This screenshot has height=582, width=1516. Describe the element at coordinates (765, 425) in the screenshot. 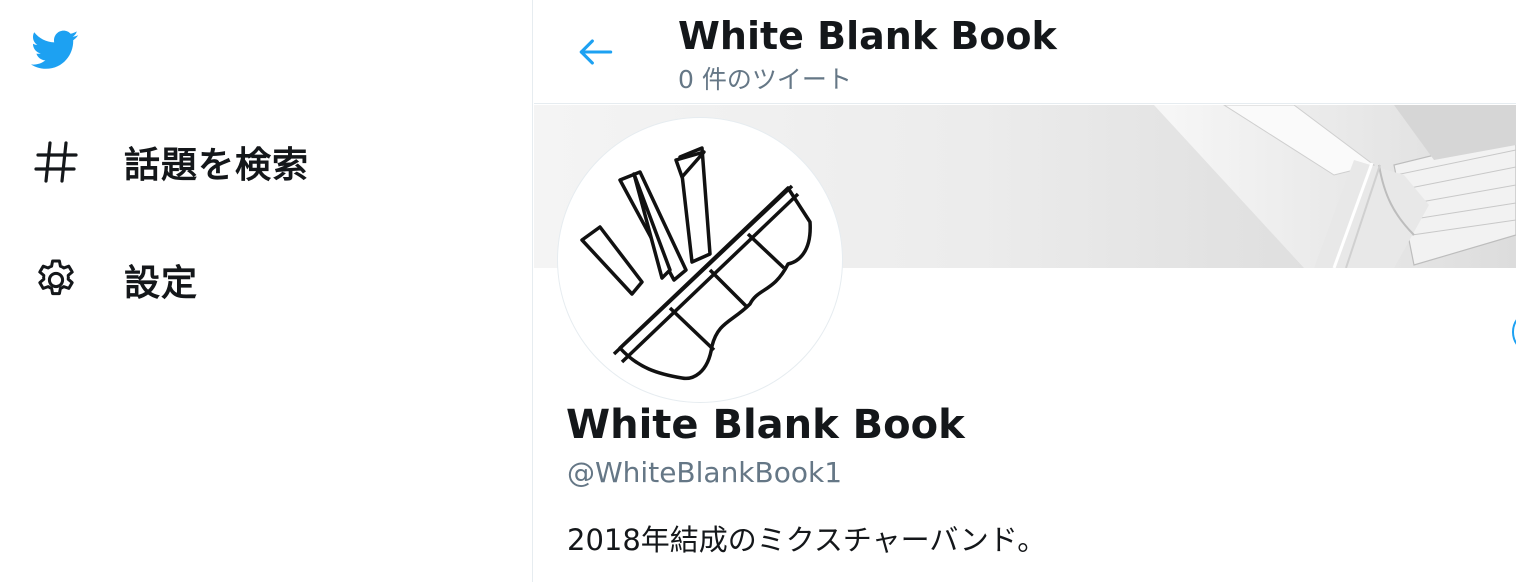

I see `profile-name: White Blank Book` at that location.